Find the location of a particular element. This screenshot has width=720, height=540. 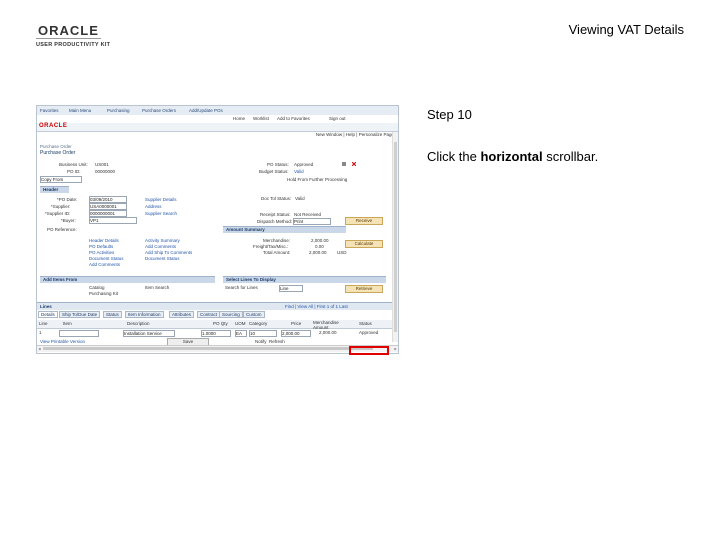

col-merchandise-amount: Merchandise Amount is located at coordinates (326, 325).